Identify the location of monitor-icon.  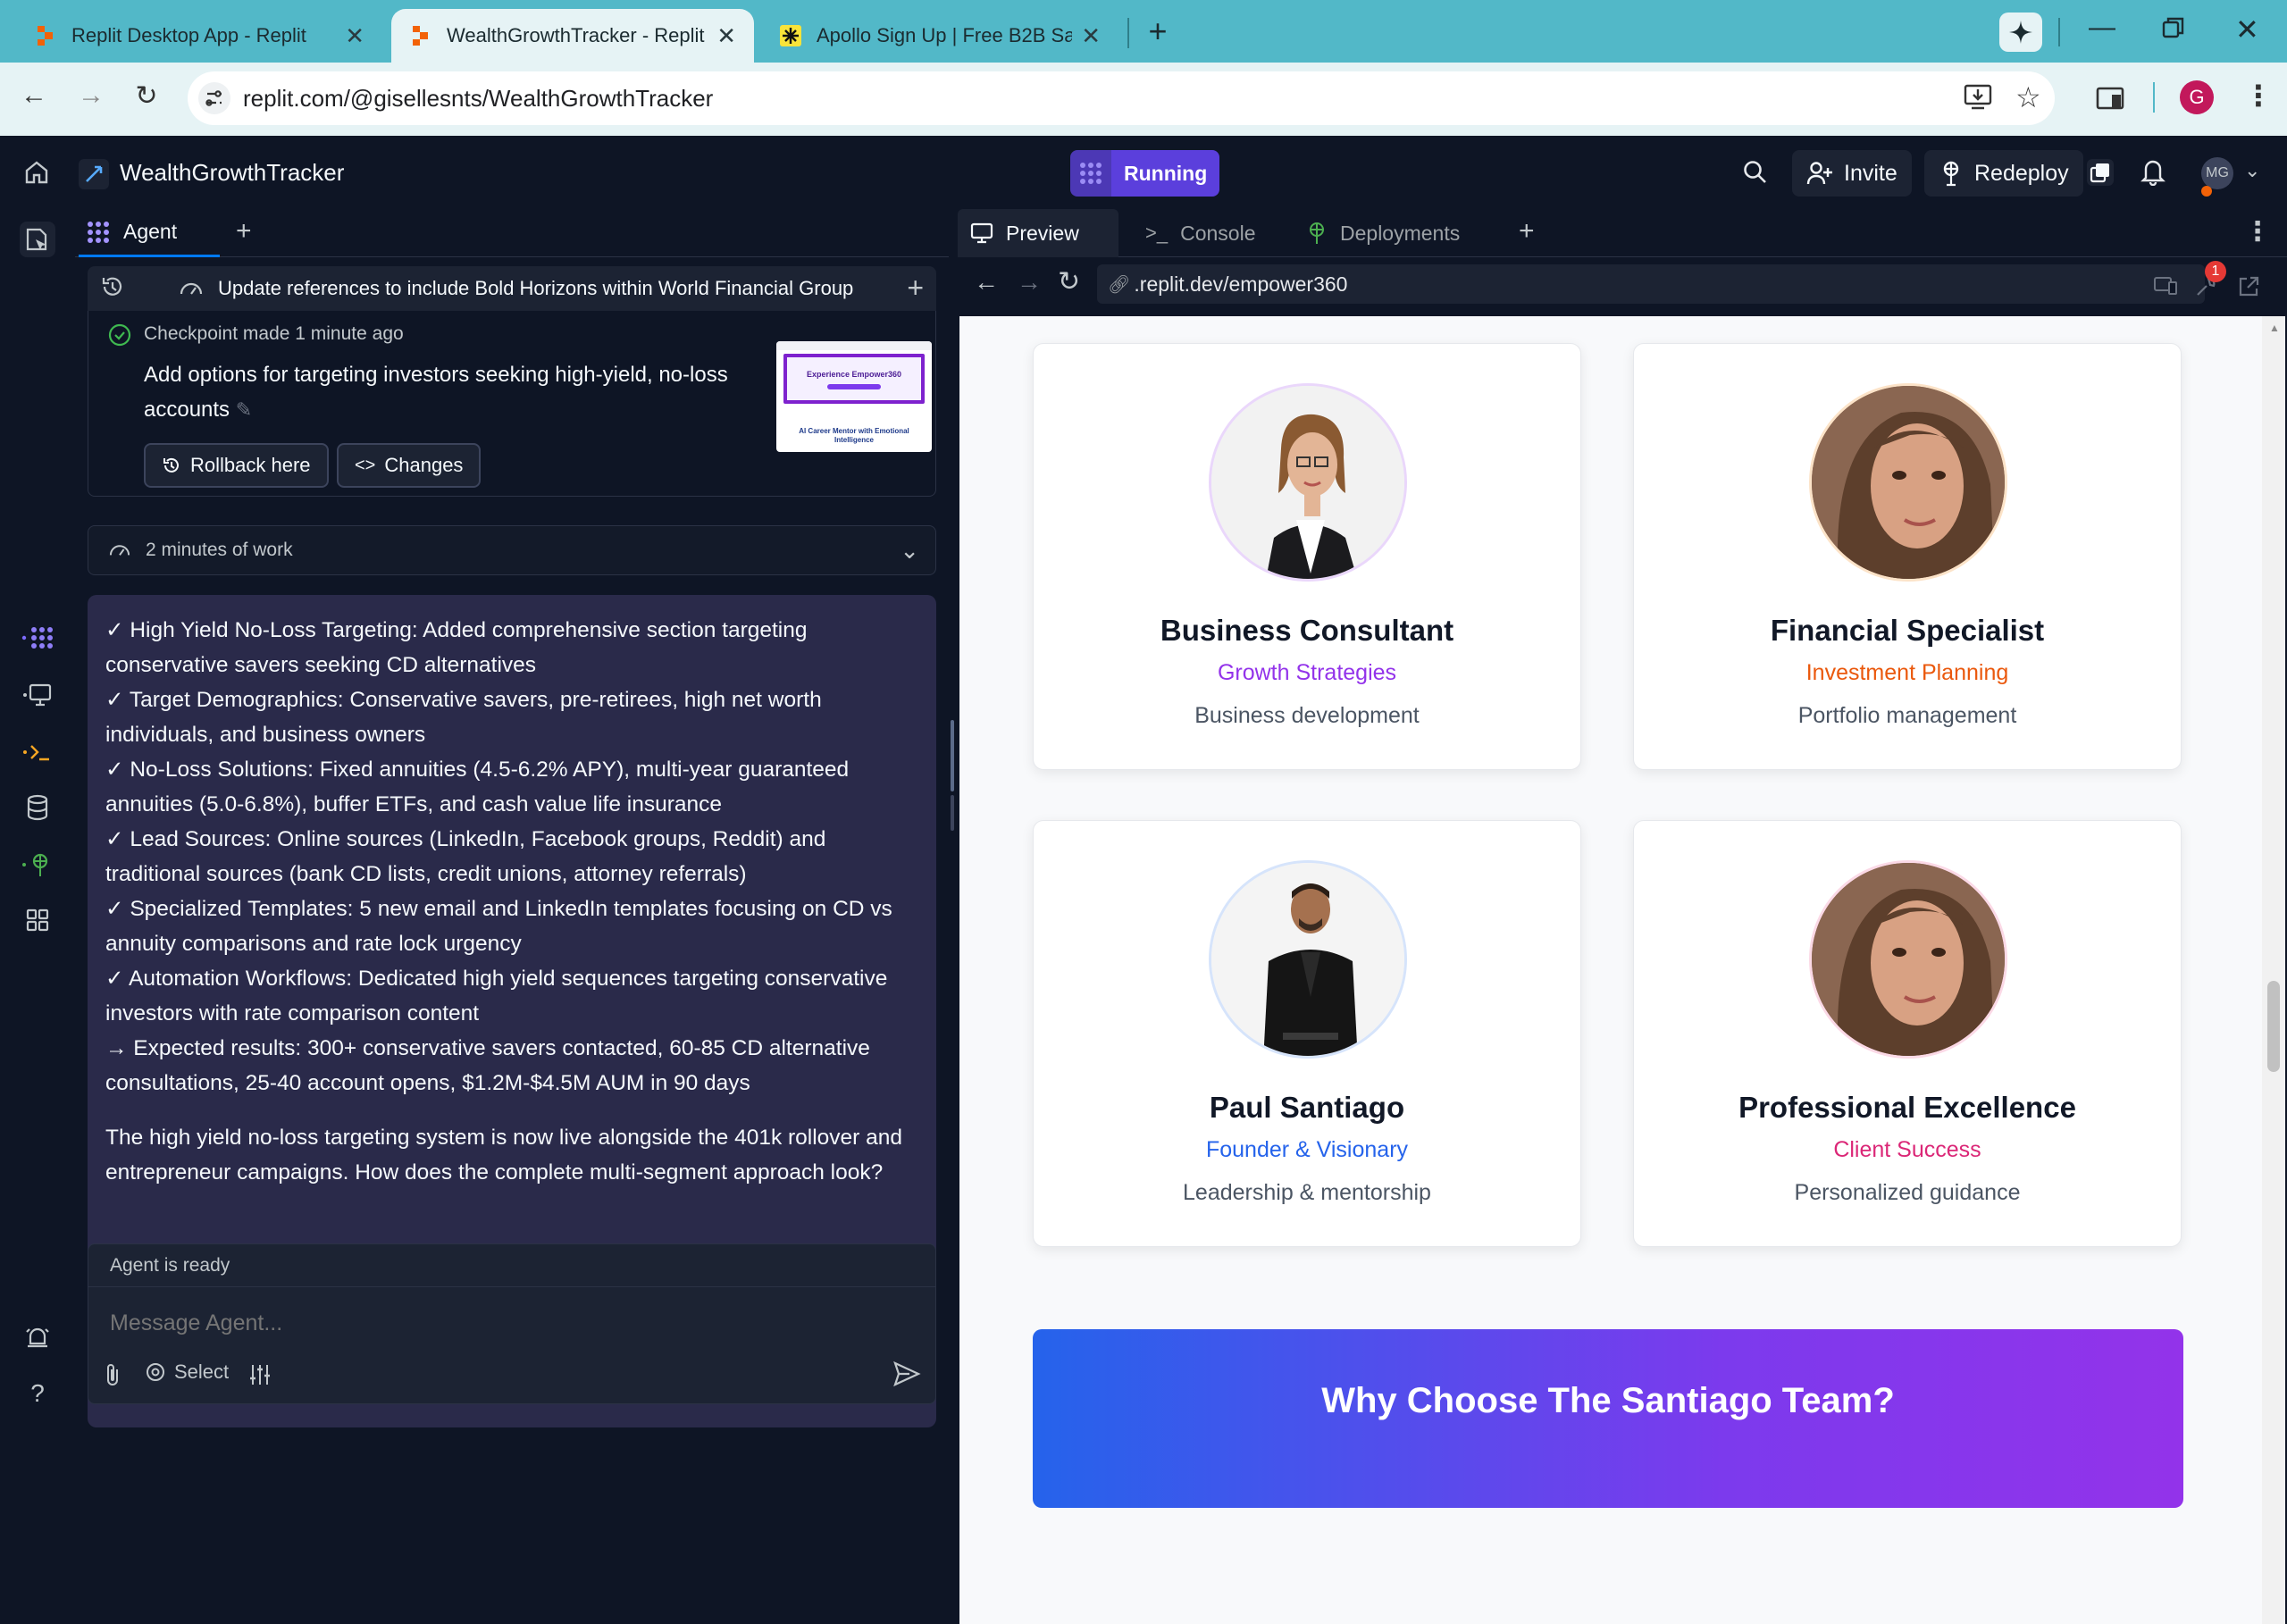
(37, 695).